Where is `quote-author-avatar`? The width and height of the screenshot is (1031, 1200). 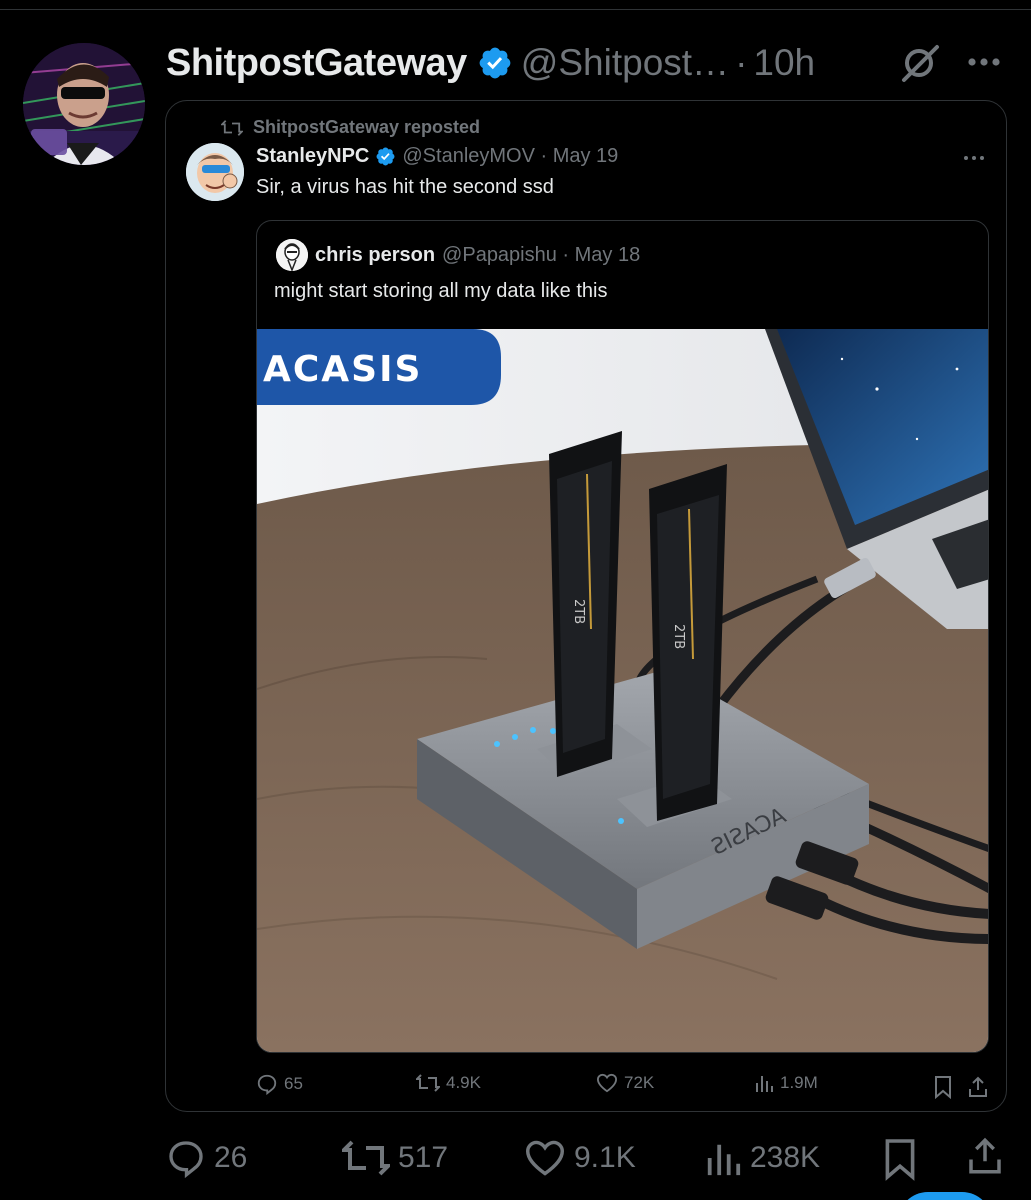
quote-author-avatar is located at coordinates (292, 255).